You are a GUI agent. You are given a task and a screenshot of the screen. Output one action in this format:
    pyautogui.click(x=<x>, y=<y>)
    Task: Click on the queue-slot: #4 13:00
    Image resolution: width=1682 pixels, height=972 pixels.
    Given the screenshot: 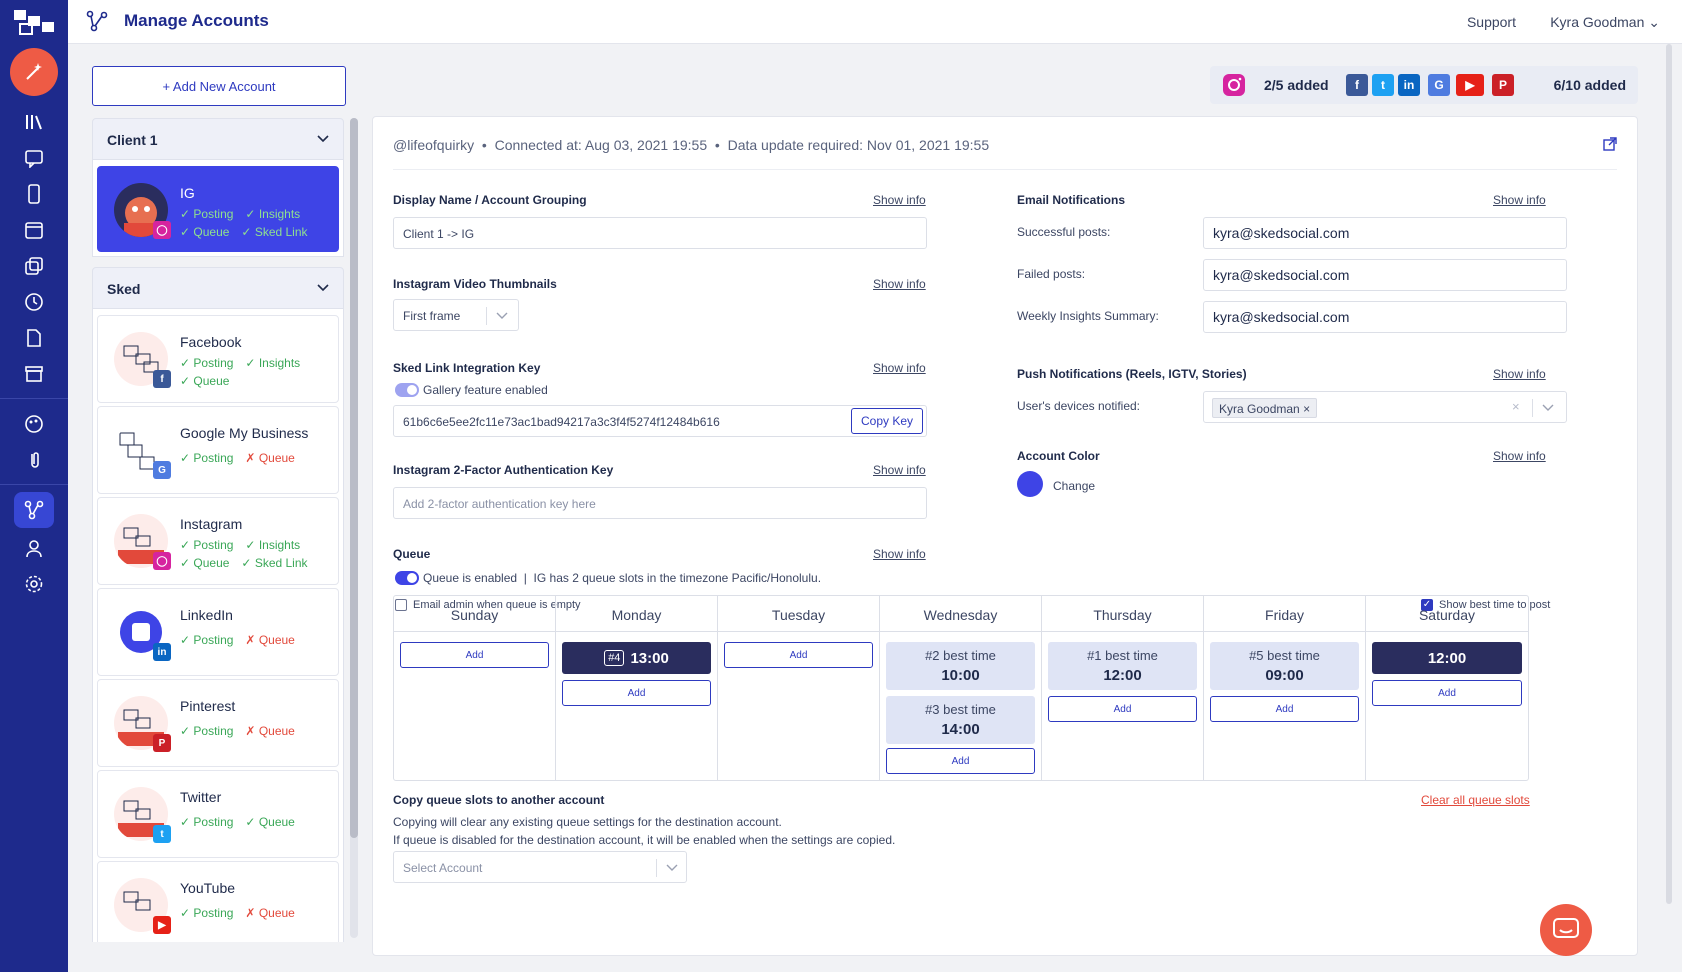 What is the action you would take?
    pyautogui.click(x=636, y=658)
    